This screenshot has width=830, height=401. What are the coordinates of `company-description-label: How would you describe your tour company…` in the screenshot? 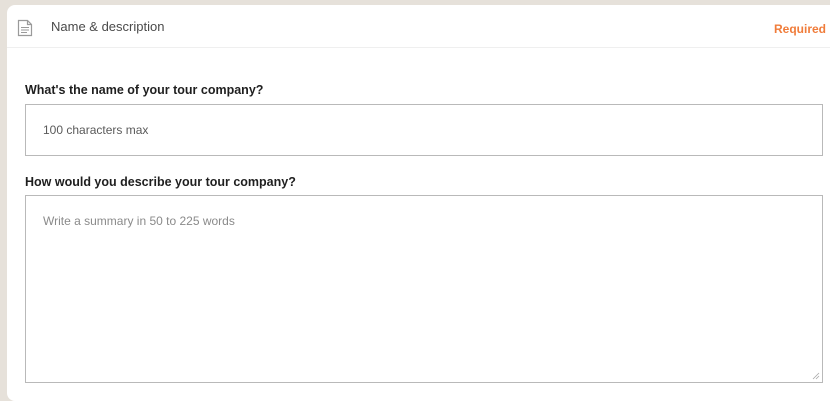 It's located at (160, 182).